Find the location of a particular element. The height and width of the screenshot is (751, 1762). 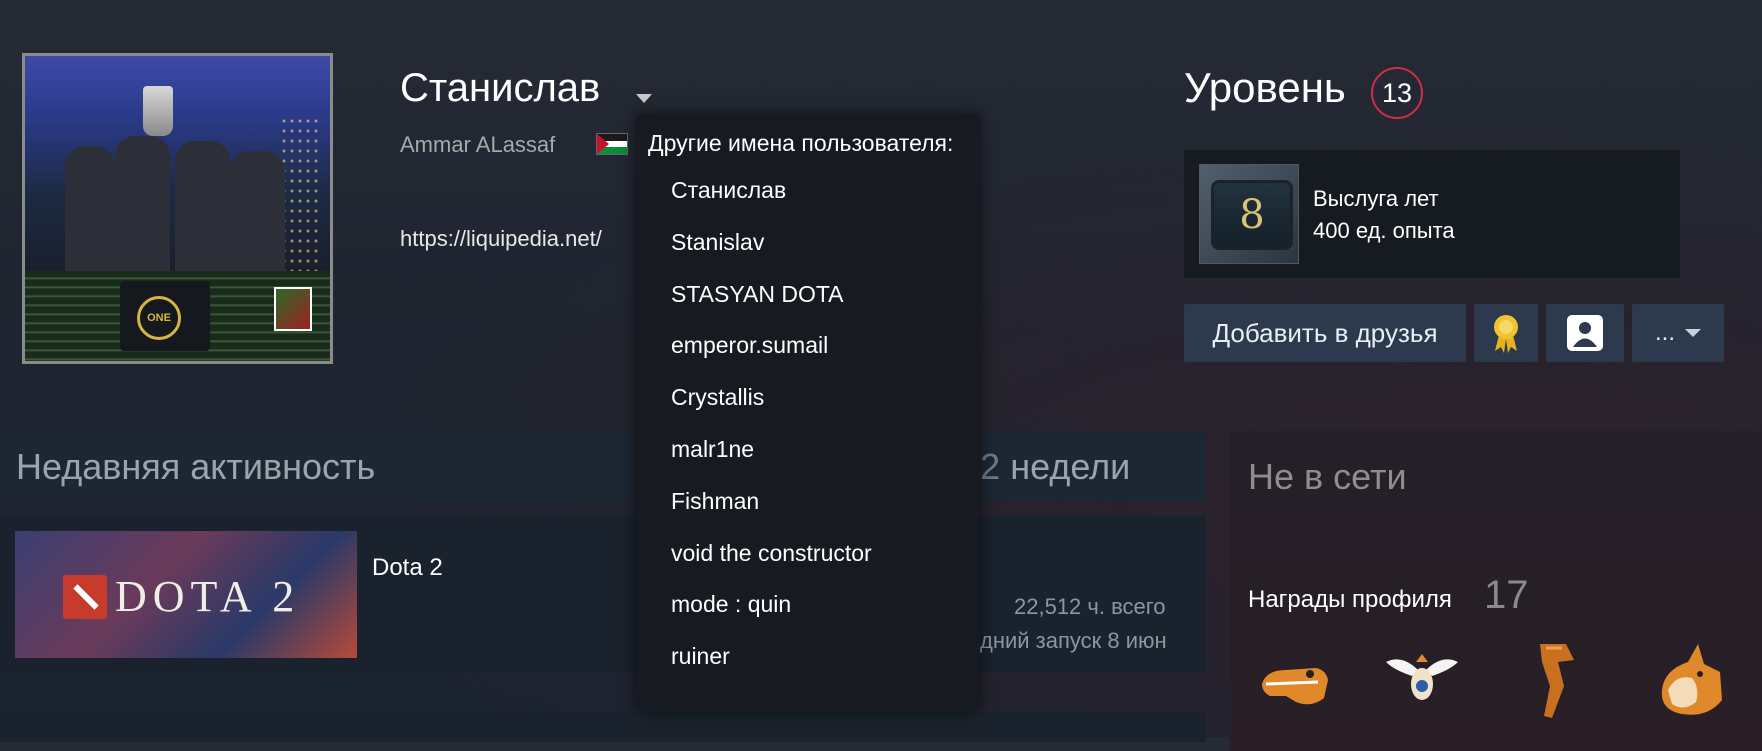

badge-title: Выслуга лет is located at coordinates (1376, 199).